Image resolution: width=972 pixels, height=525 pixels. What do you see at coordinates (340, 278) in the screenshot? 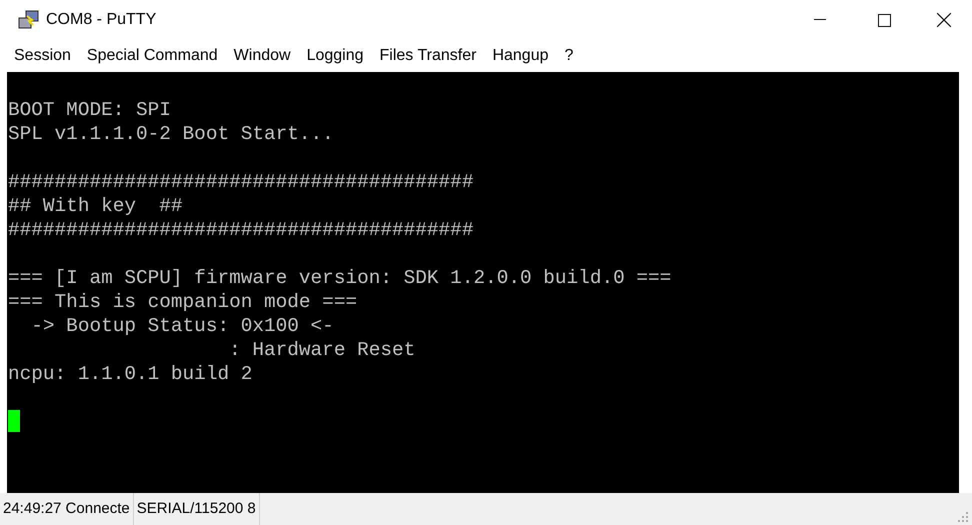
I see `terminal-line: === [I am SCPU] firmware version: SDK 1.2.0.0 build.0 ===` at bounding box center [340, 278].